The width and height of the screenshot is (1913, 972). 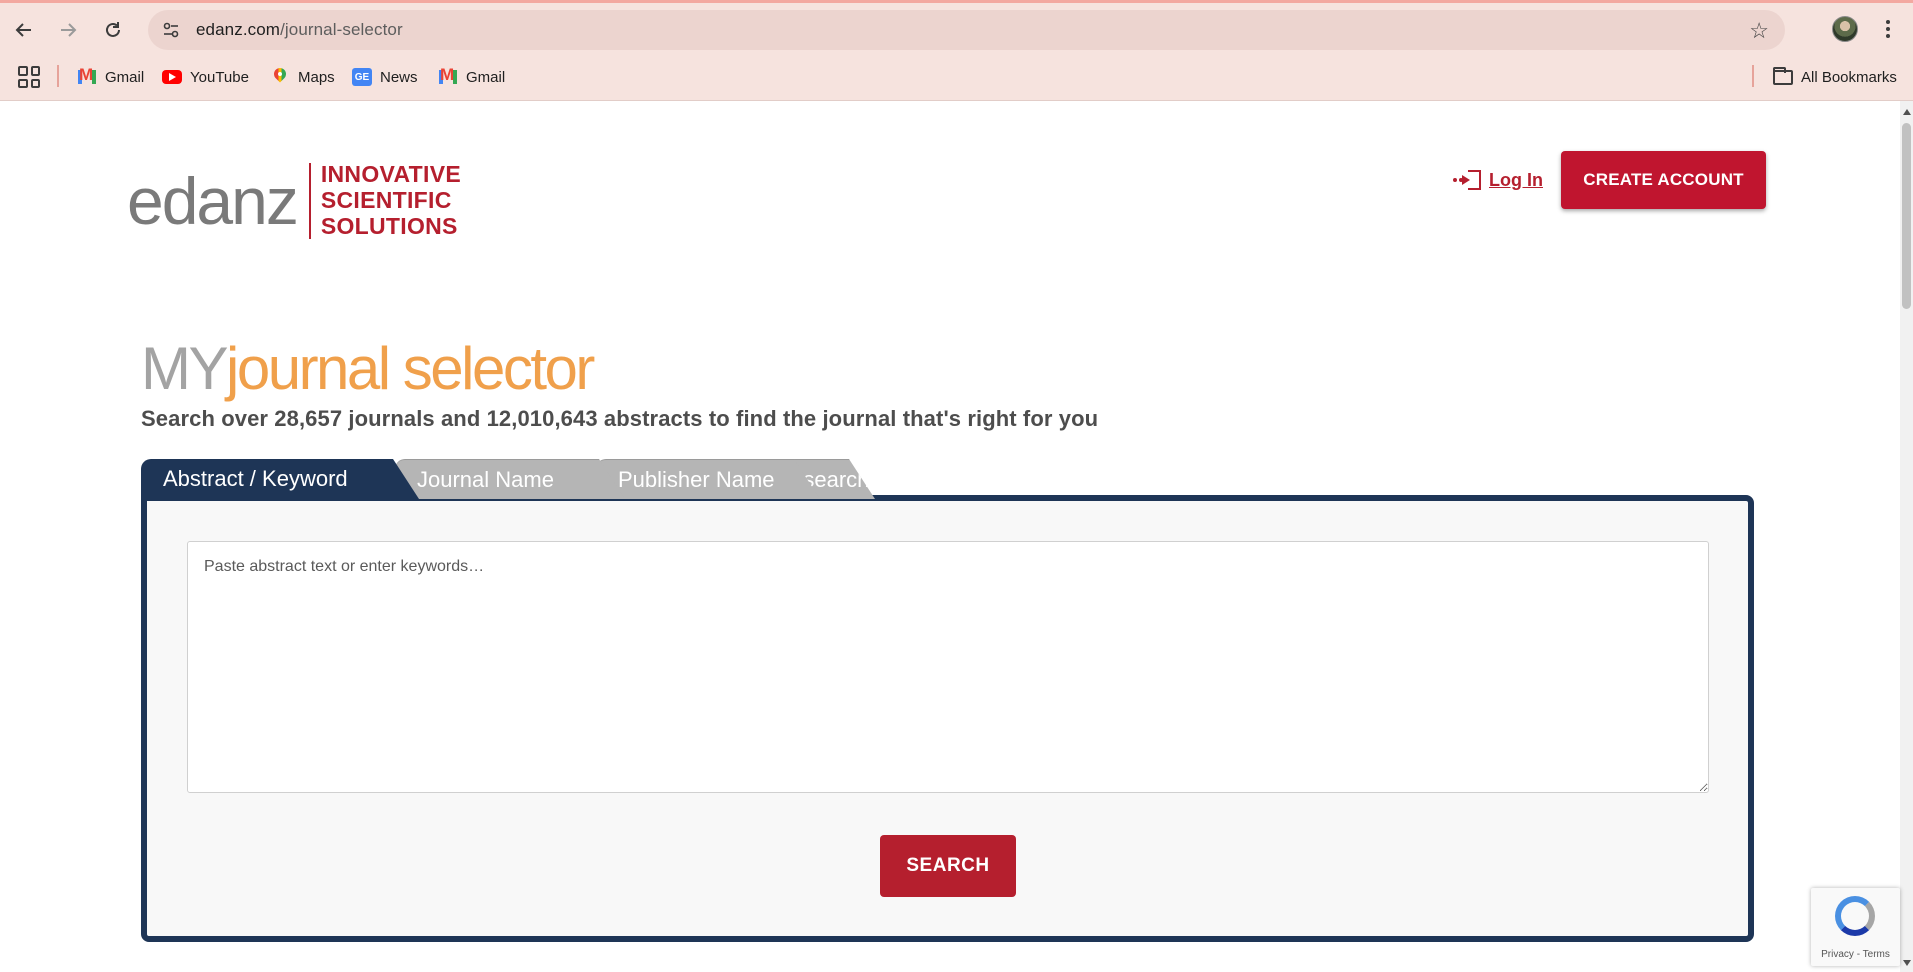 What do you see at coordinates (966, 30) in the screenshot?
I see `address-bar: edanz.com/journal-selector ☆` at bounding box center [966, 30].